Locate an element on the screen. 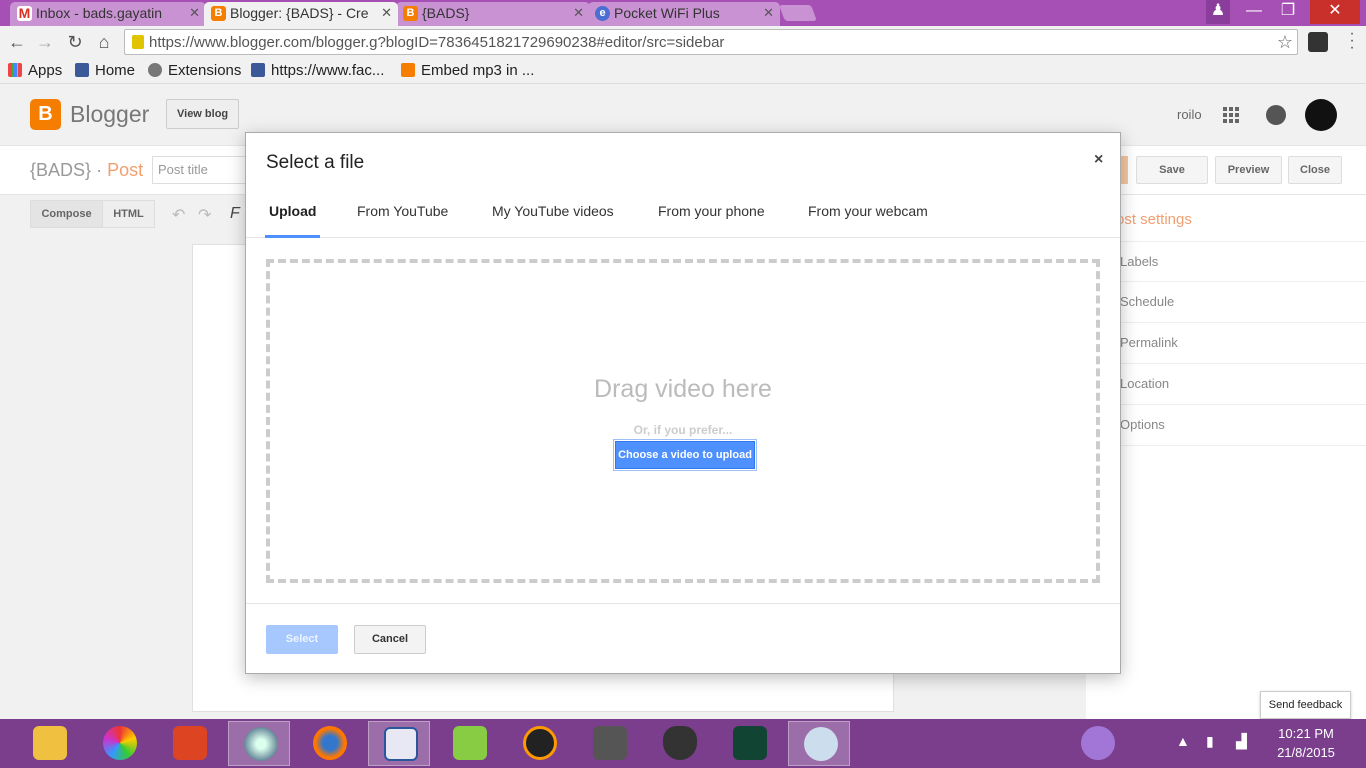  tab-bads: B {BADS} ✕ is located at coordinates (493, 14).